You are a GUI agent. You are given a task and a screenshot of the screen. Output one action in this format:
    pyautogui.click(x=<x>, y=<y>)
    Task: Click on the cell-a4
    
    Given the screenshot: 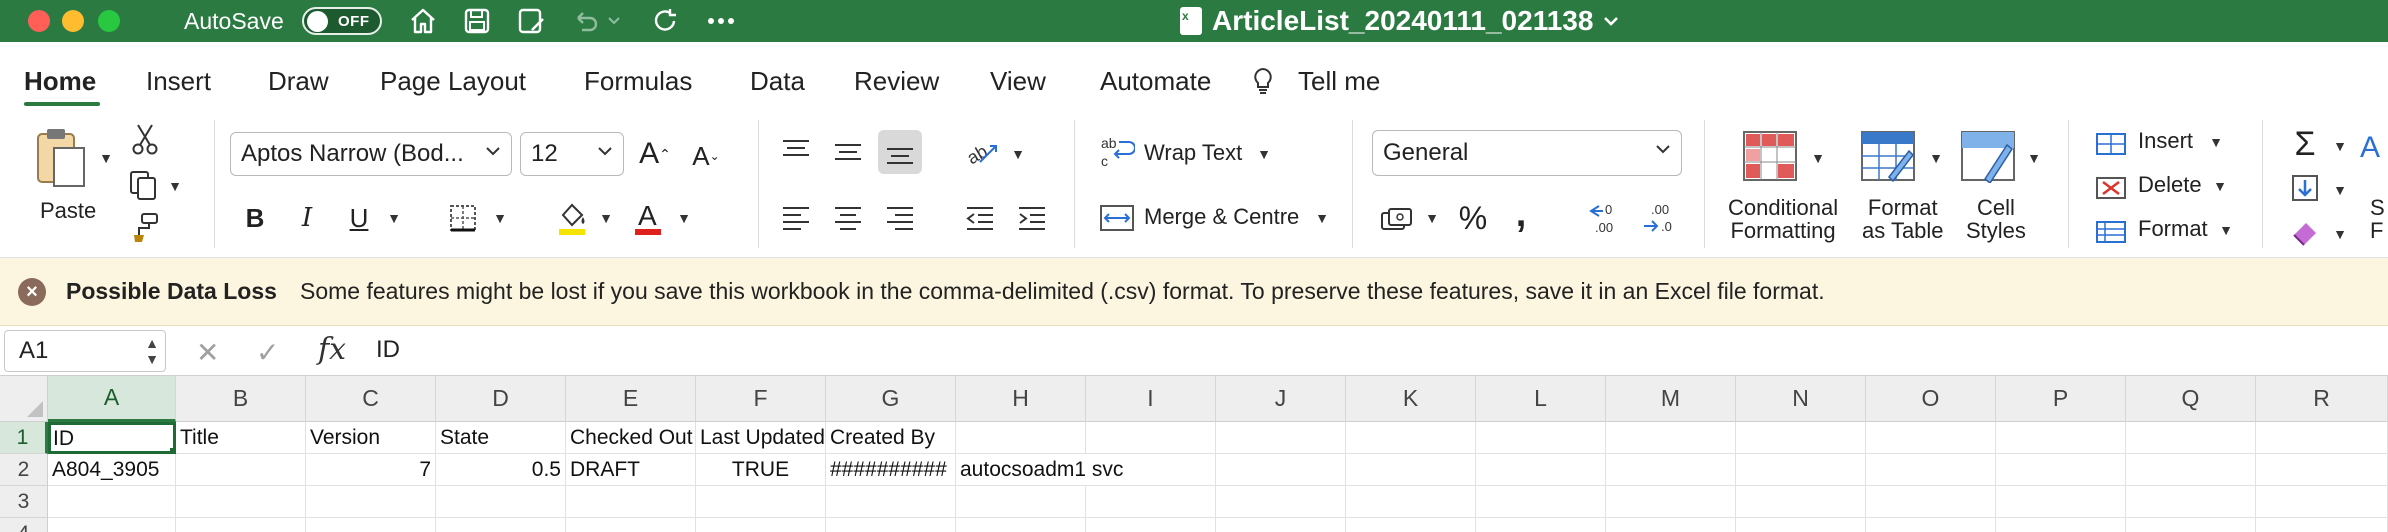 What is the action you would take?
    pyautogui.click(x=112, y=525)
    